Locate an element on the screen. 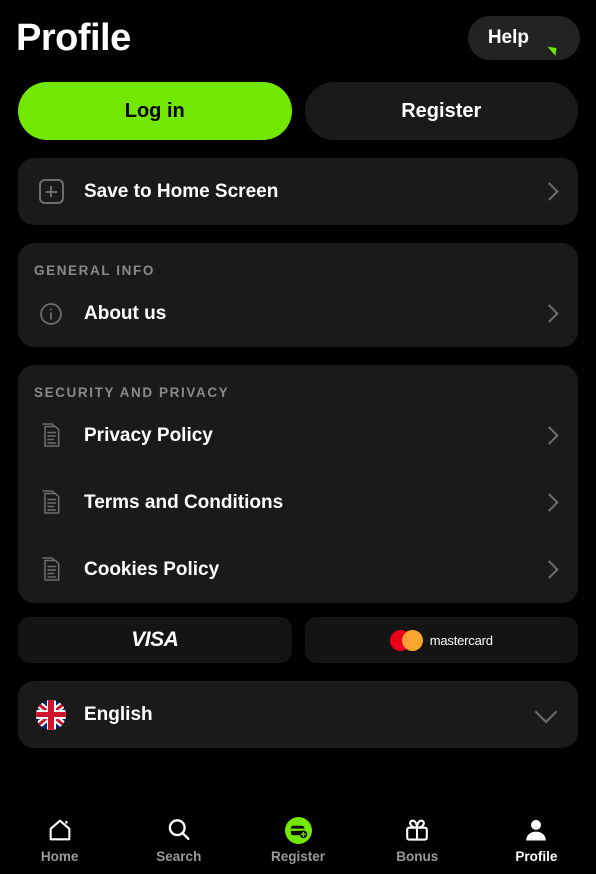  security-privacy-section-title: SECURITY AND PRIVACY is located at coordinates (132, 392).